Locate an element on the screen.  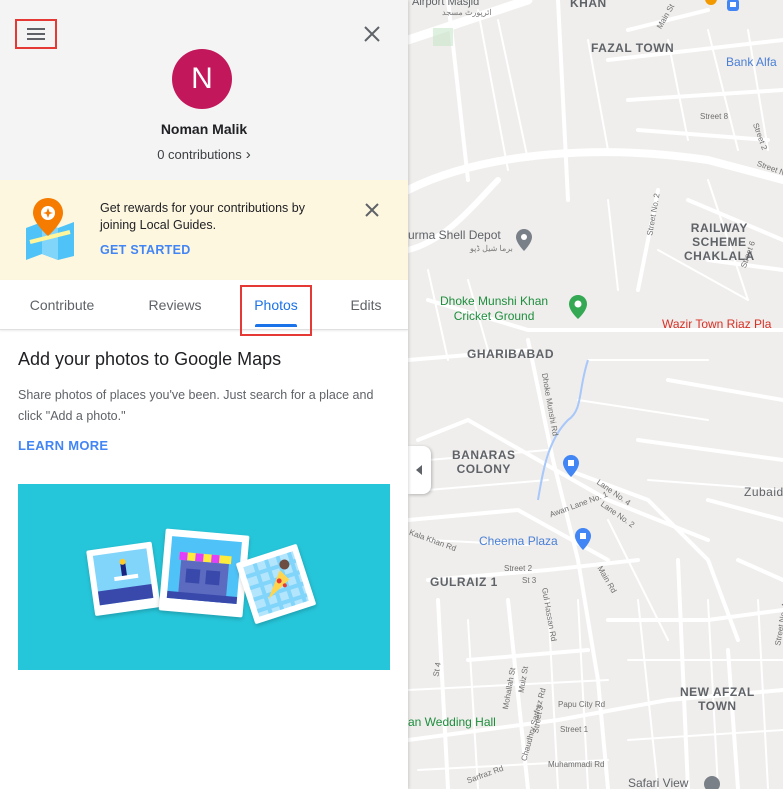
map-poi-wedding-hall: an Wedding Hall is located at coordinates (452, 722).